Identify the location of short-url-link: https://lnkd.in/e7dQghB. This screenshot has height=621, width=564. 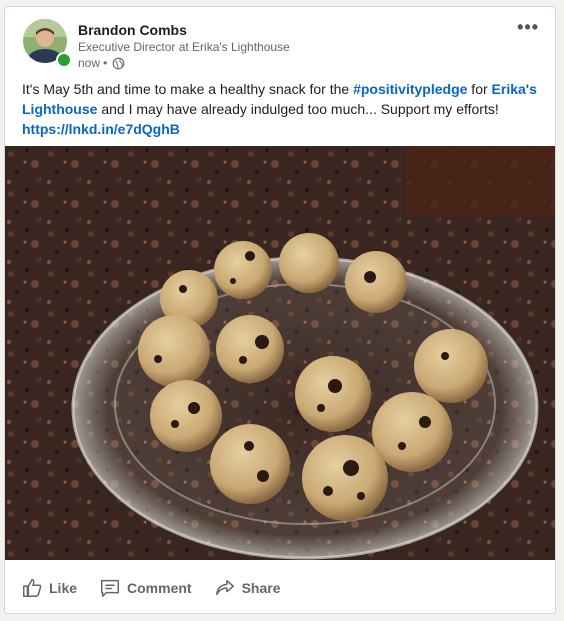
(101, 129).